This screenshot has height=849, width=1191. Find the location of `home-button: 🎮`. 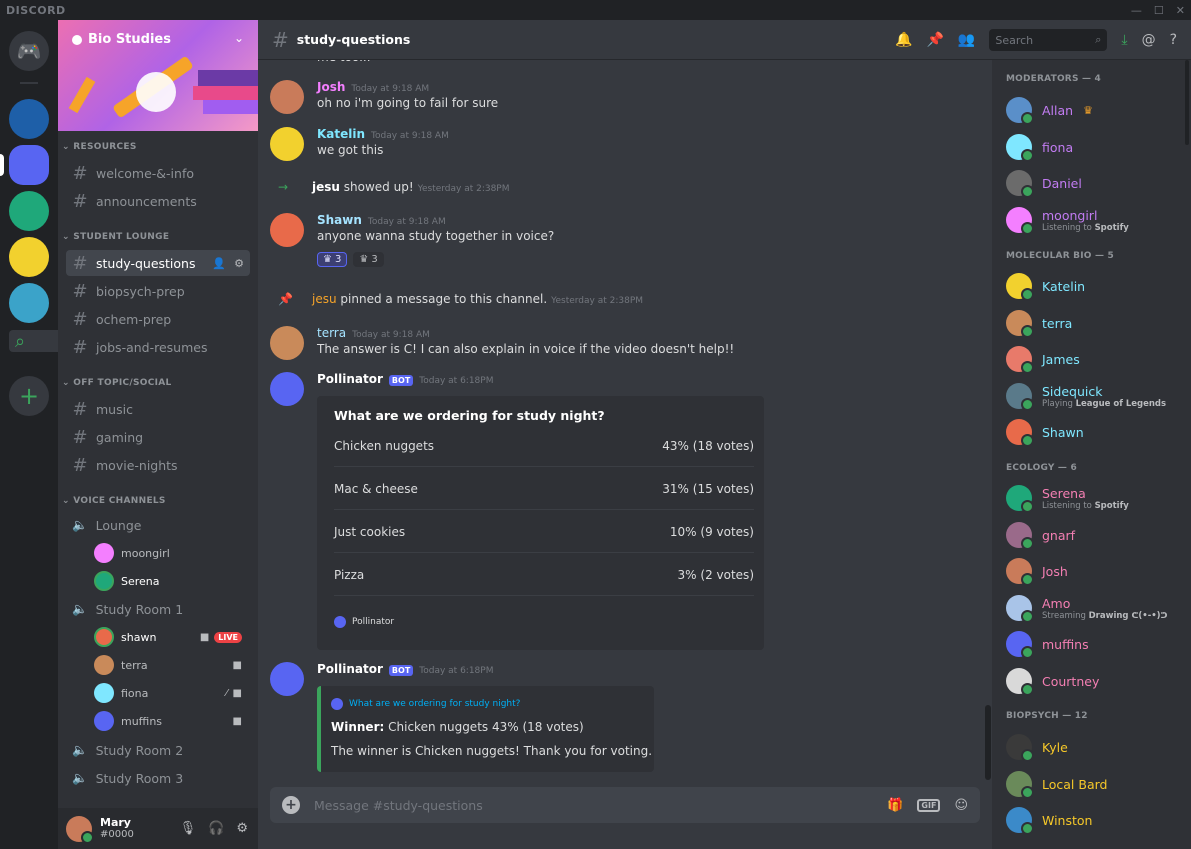

home-button: 🎮 is located at coordinates (29, 51).